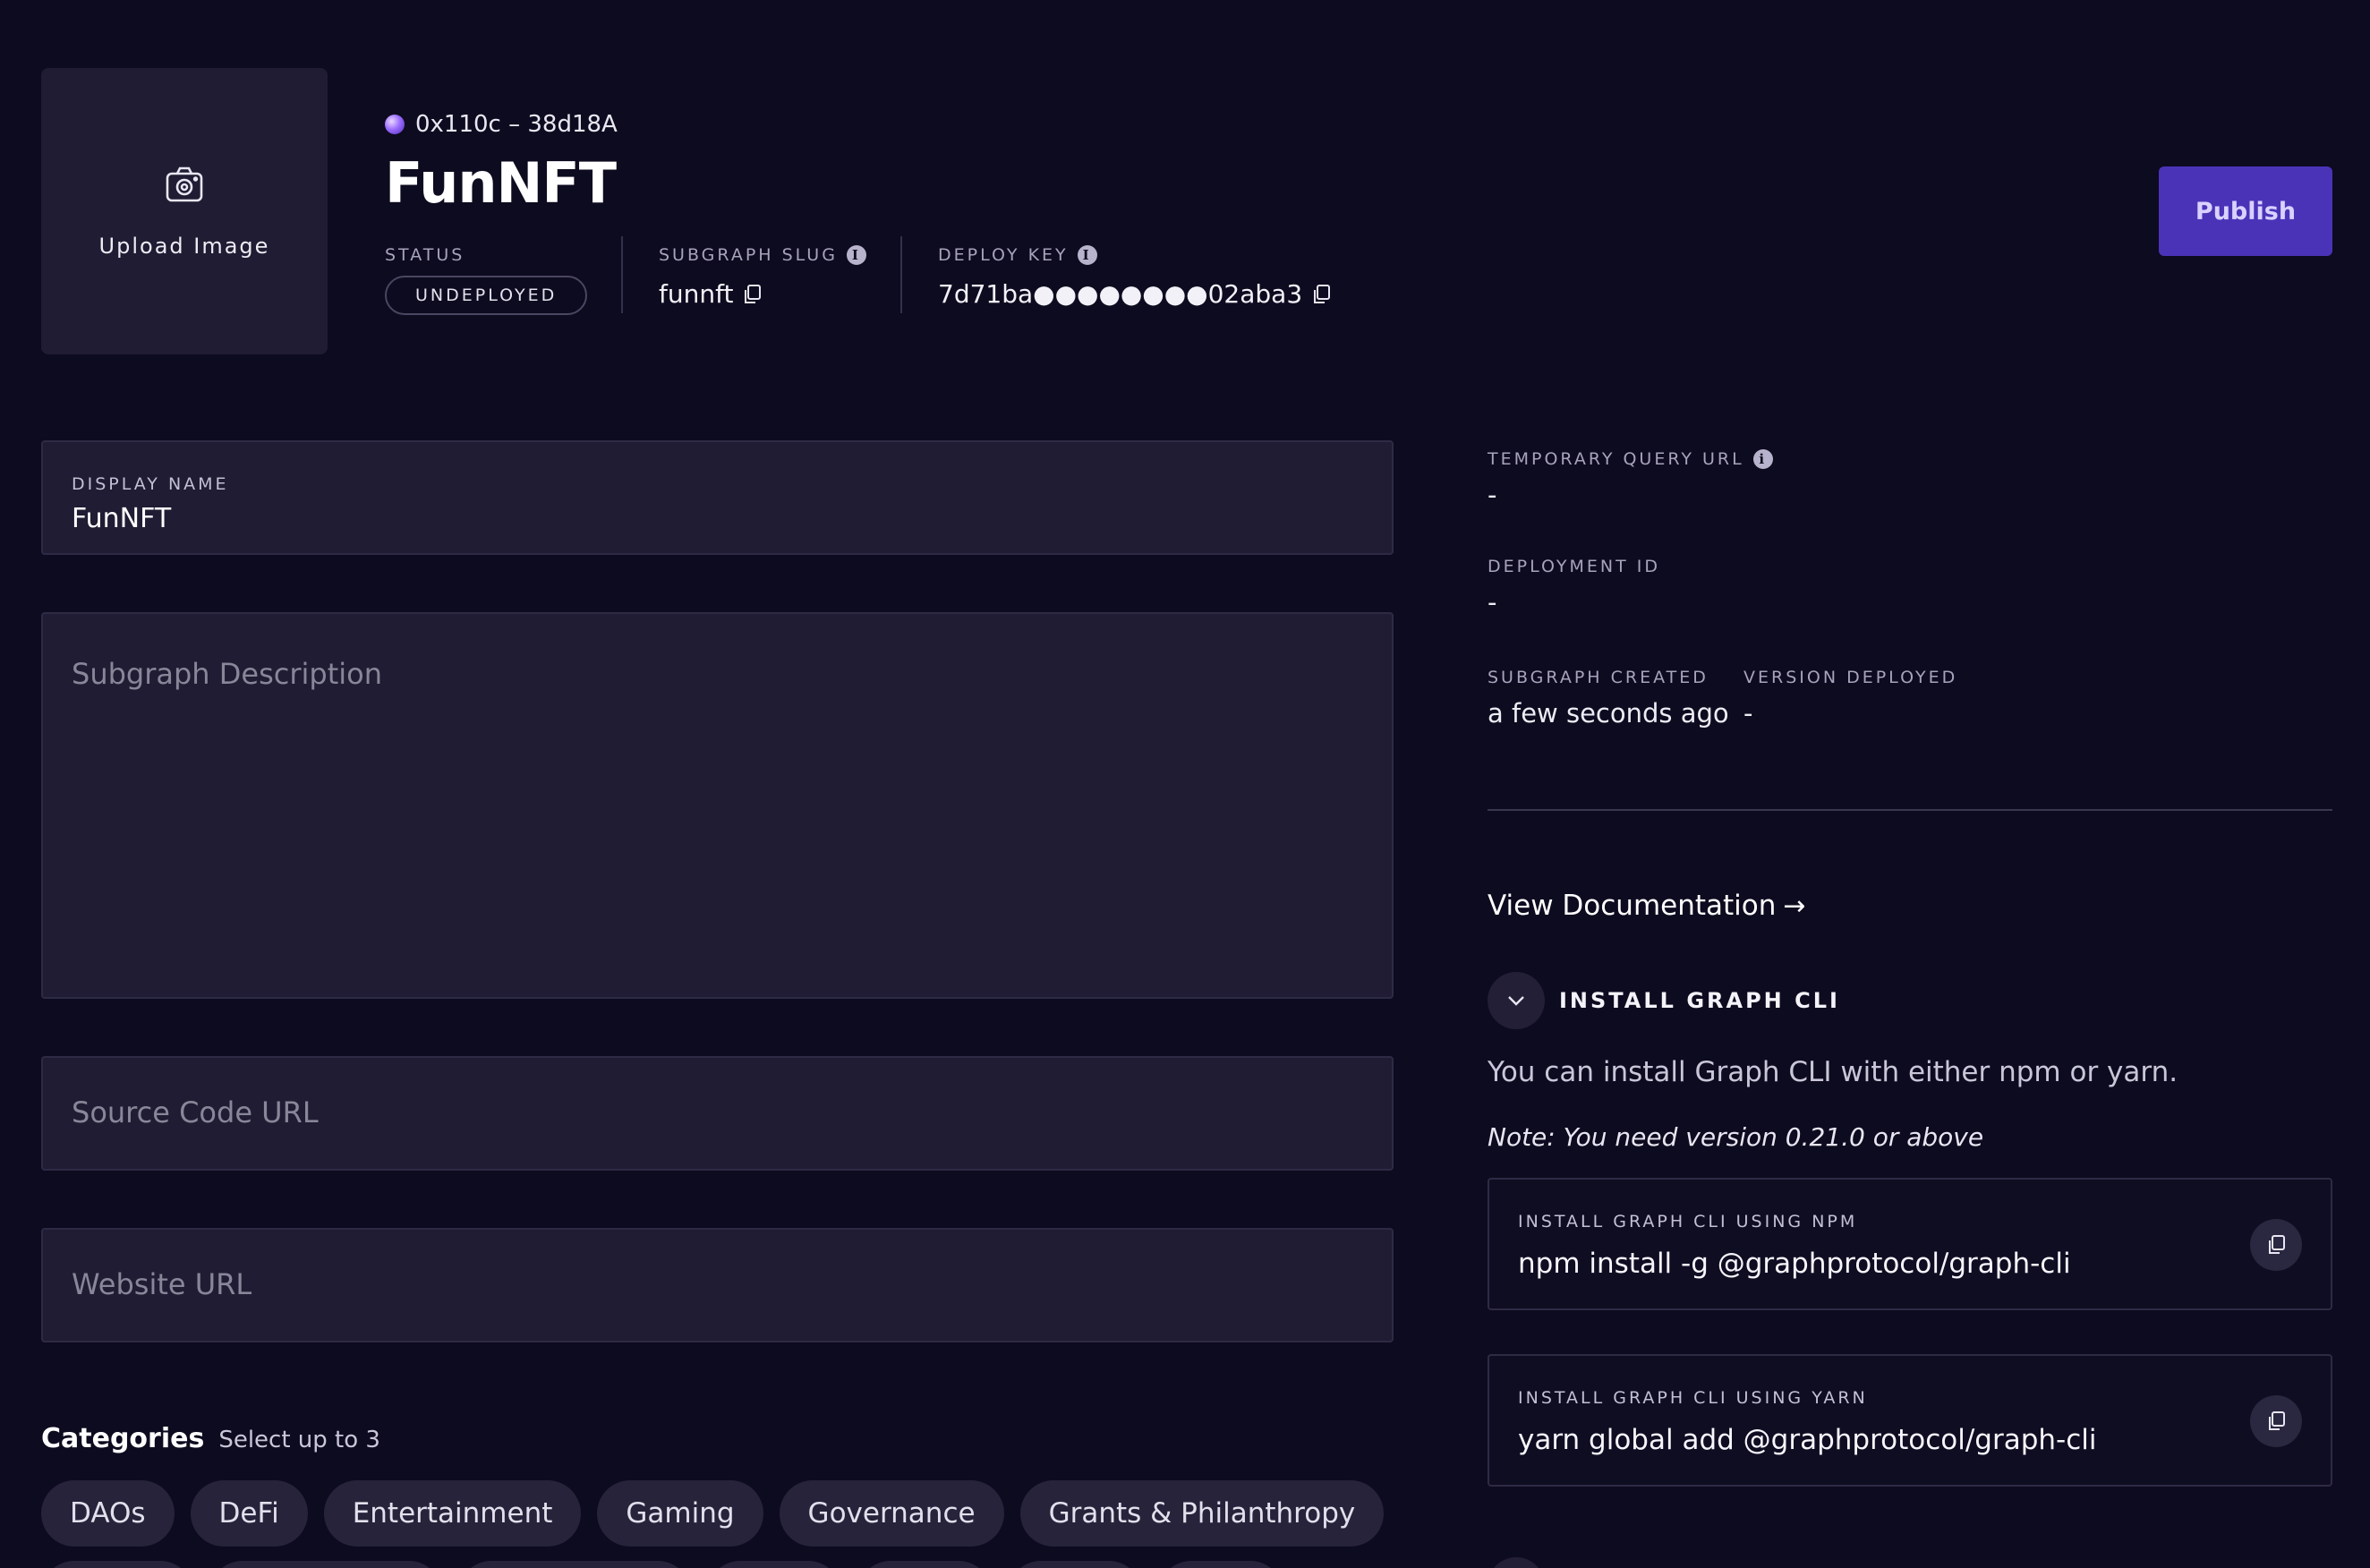  Describe the element at coordinates (210, 1438) in the screenshot. I see `categories-header: Categories Select up to 3` at that location.